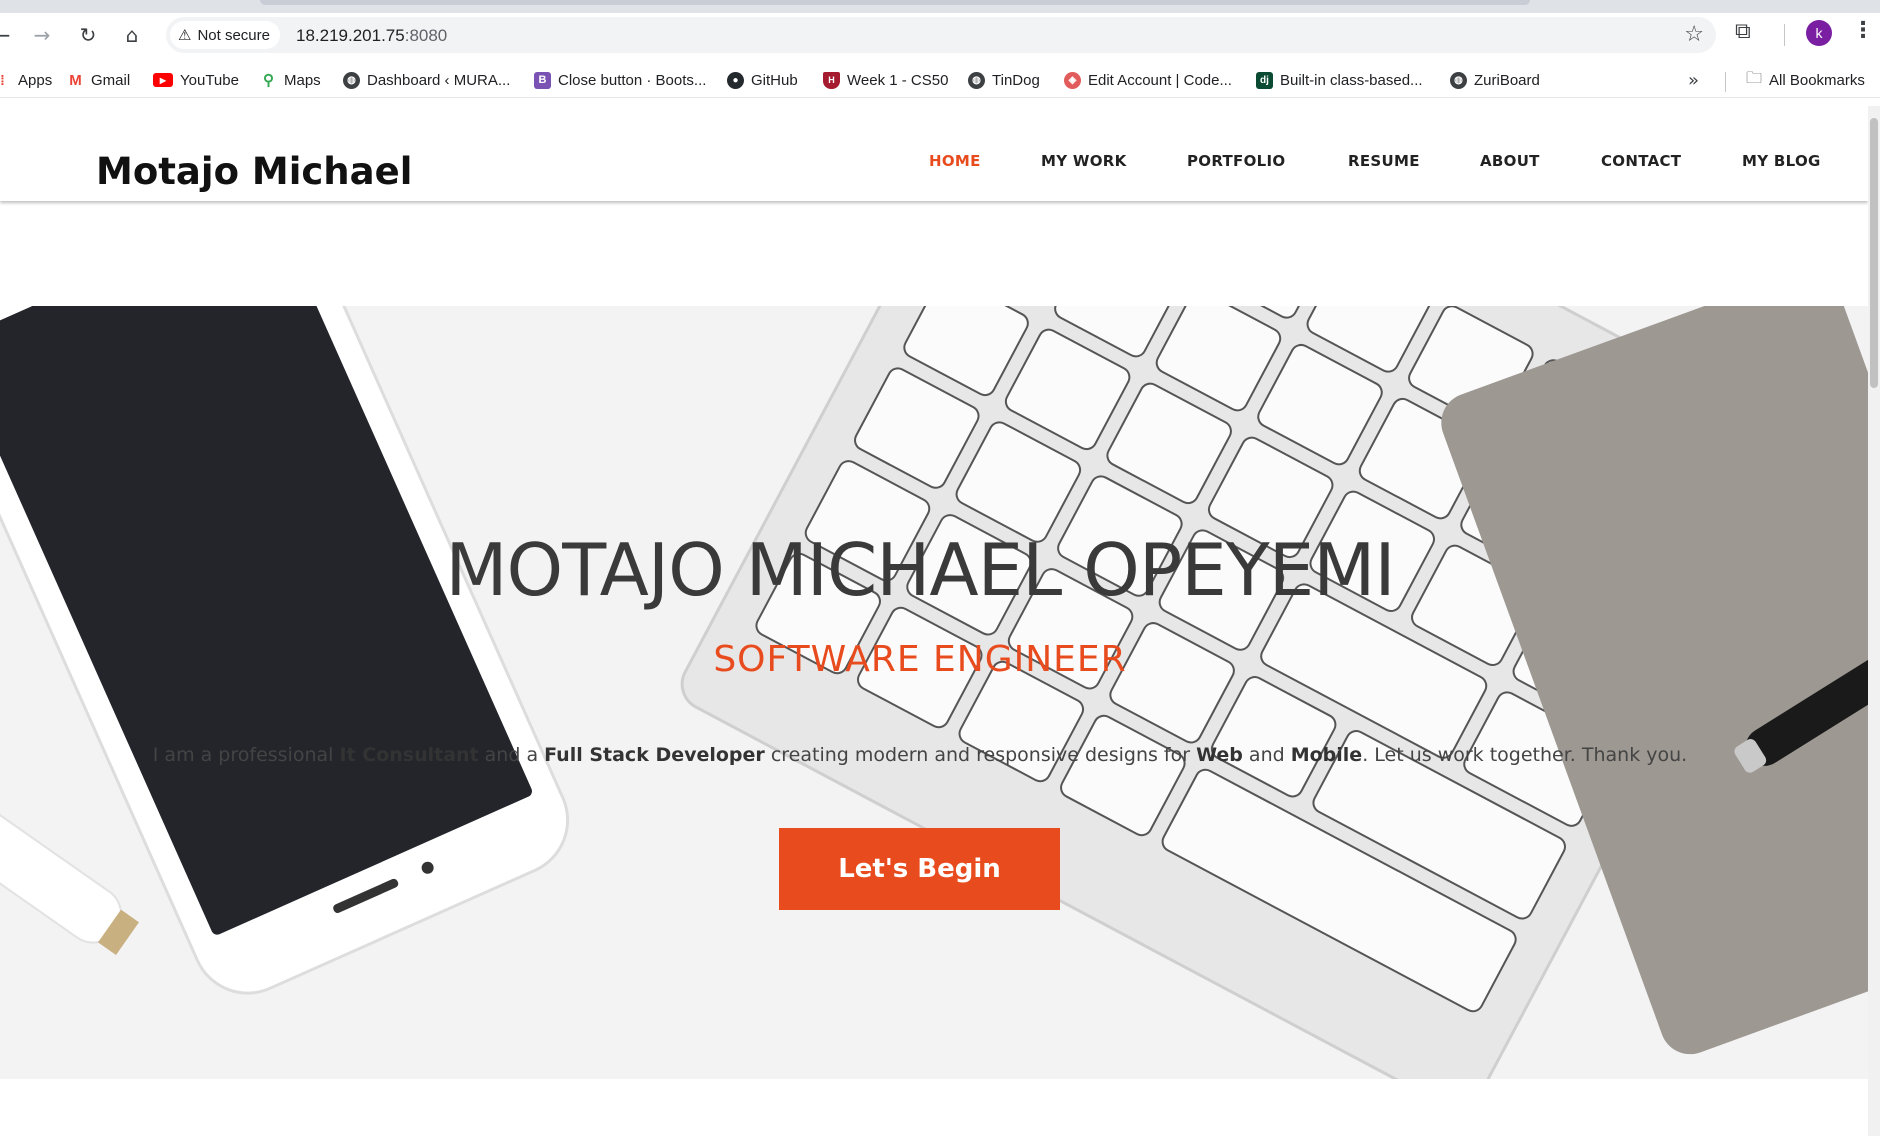 The width and height of the screenshot is (1880, 1136). What do you see at coordinates (209, 80) in the screenshot?
I see `bookmark-label: YouTube` at bounding box center [209, 80].